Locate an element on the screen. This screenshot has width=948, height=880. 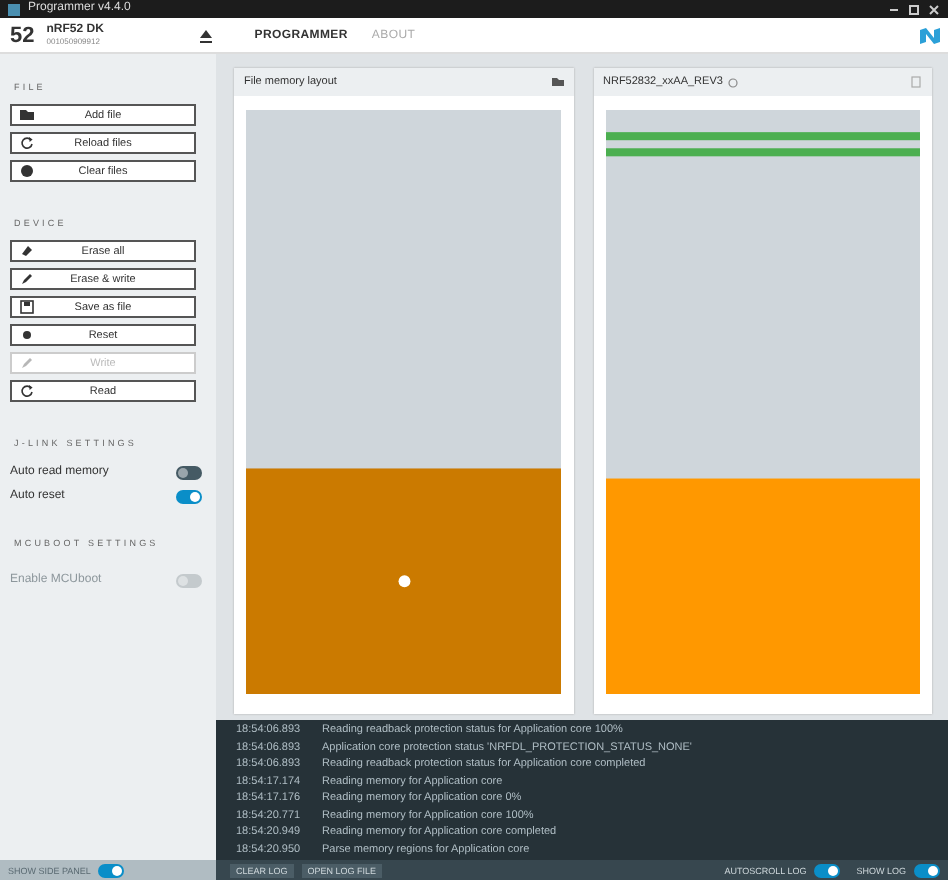
info-icon is located at coordinates (733, 82).